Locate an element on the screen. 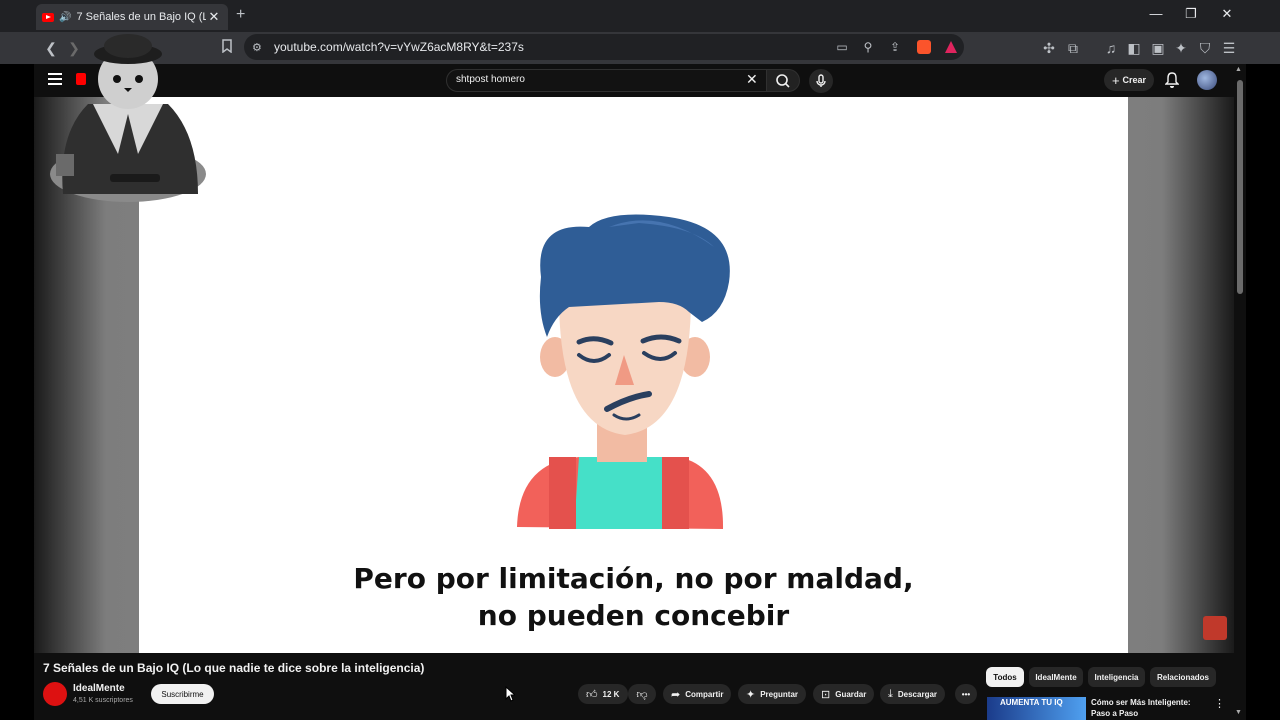 Image resolution: width=1280 pixels, height=720 pixels. subscriber-count: 4,51 K suscriptores is located at coordinates (103, 700).